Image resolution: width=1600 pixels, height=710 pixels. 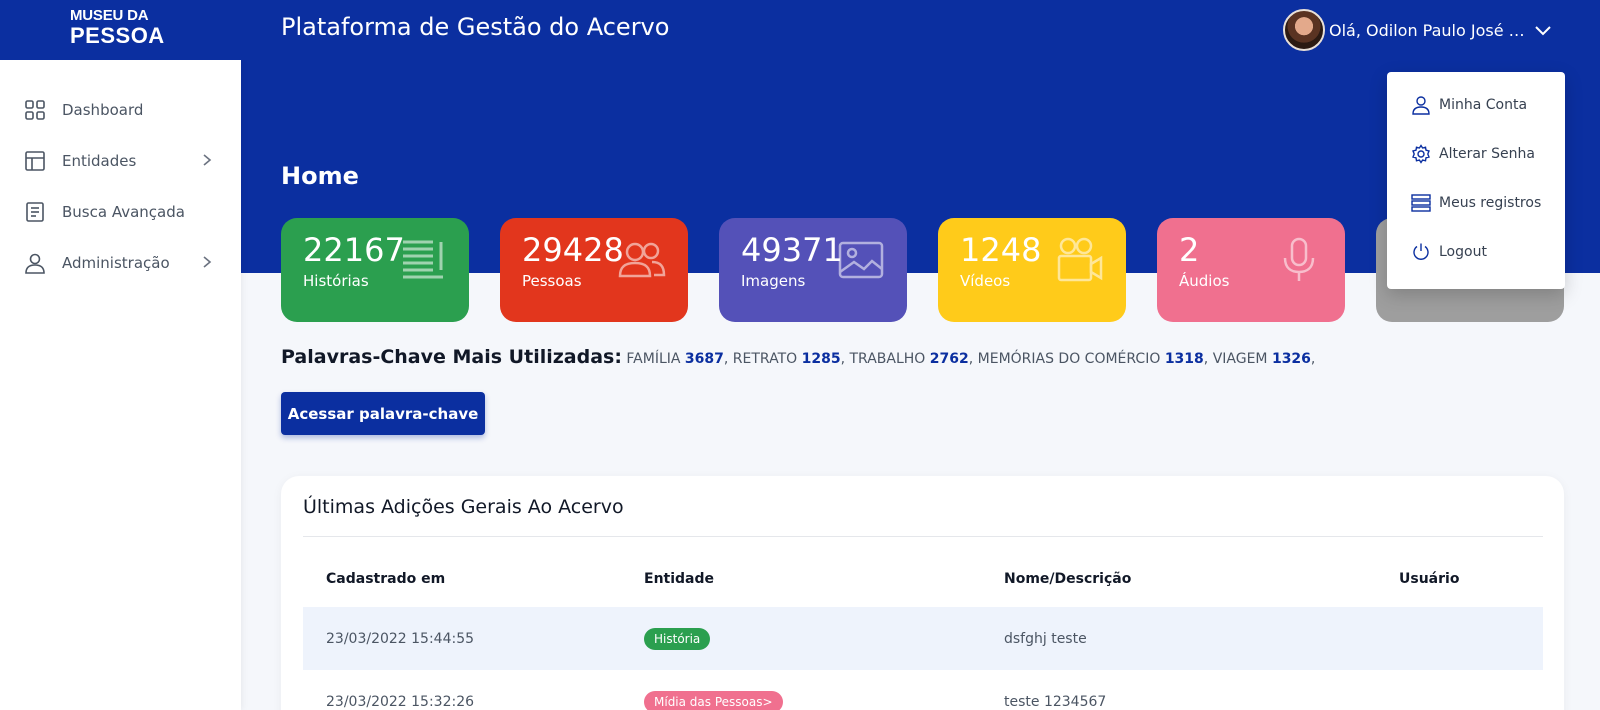 What do you see at coordinates (653, 359) in the screenshot?
I see `keyword-word: FAMÍLIA` at bounding box center [653, 359].